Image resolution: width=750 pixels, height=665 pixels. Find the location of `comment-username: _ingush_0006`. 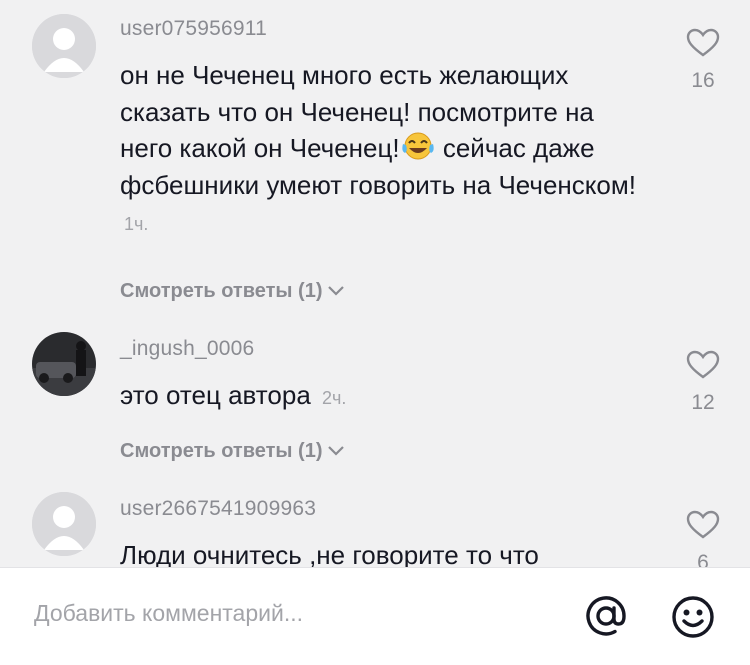

comment-username: _ingush_0006 is located at coordinates (187, 349).